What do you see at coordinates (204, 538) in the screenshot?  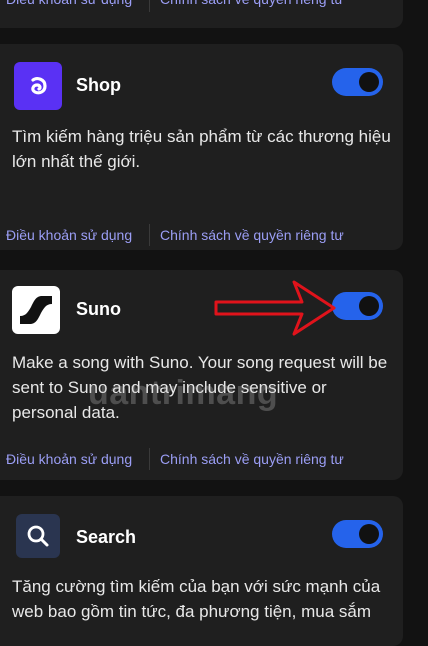 I see `app-card-header: Search` at bounding box center [204, 538].